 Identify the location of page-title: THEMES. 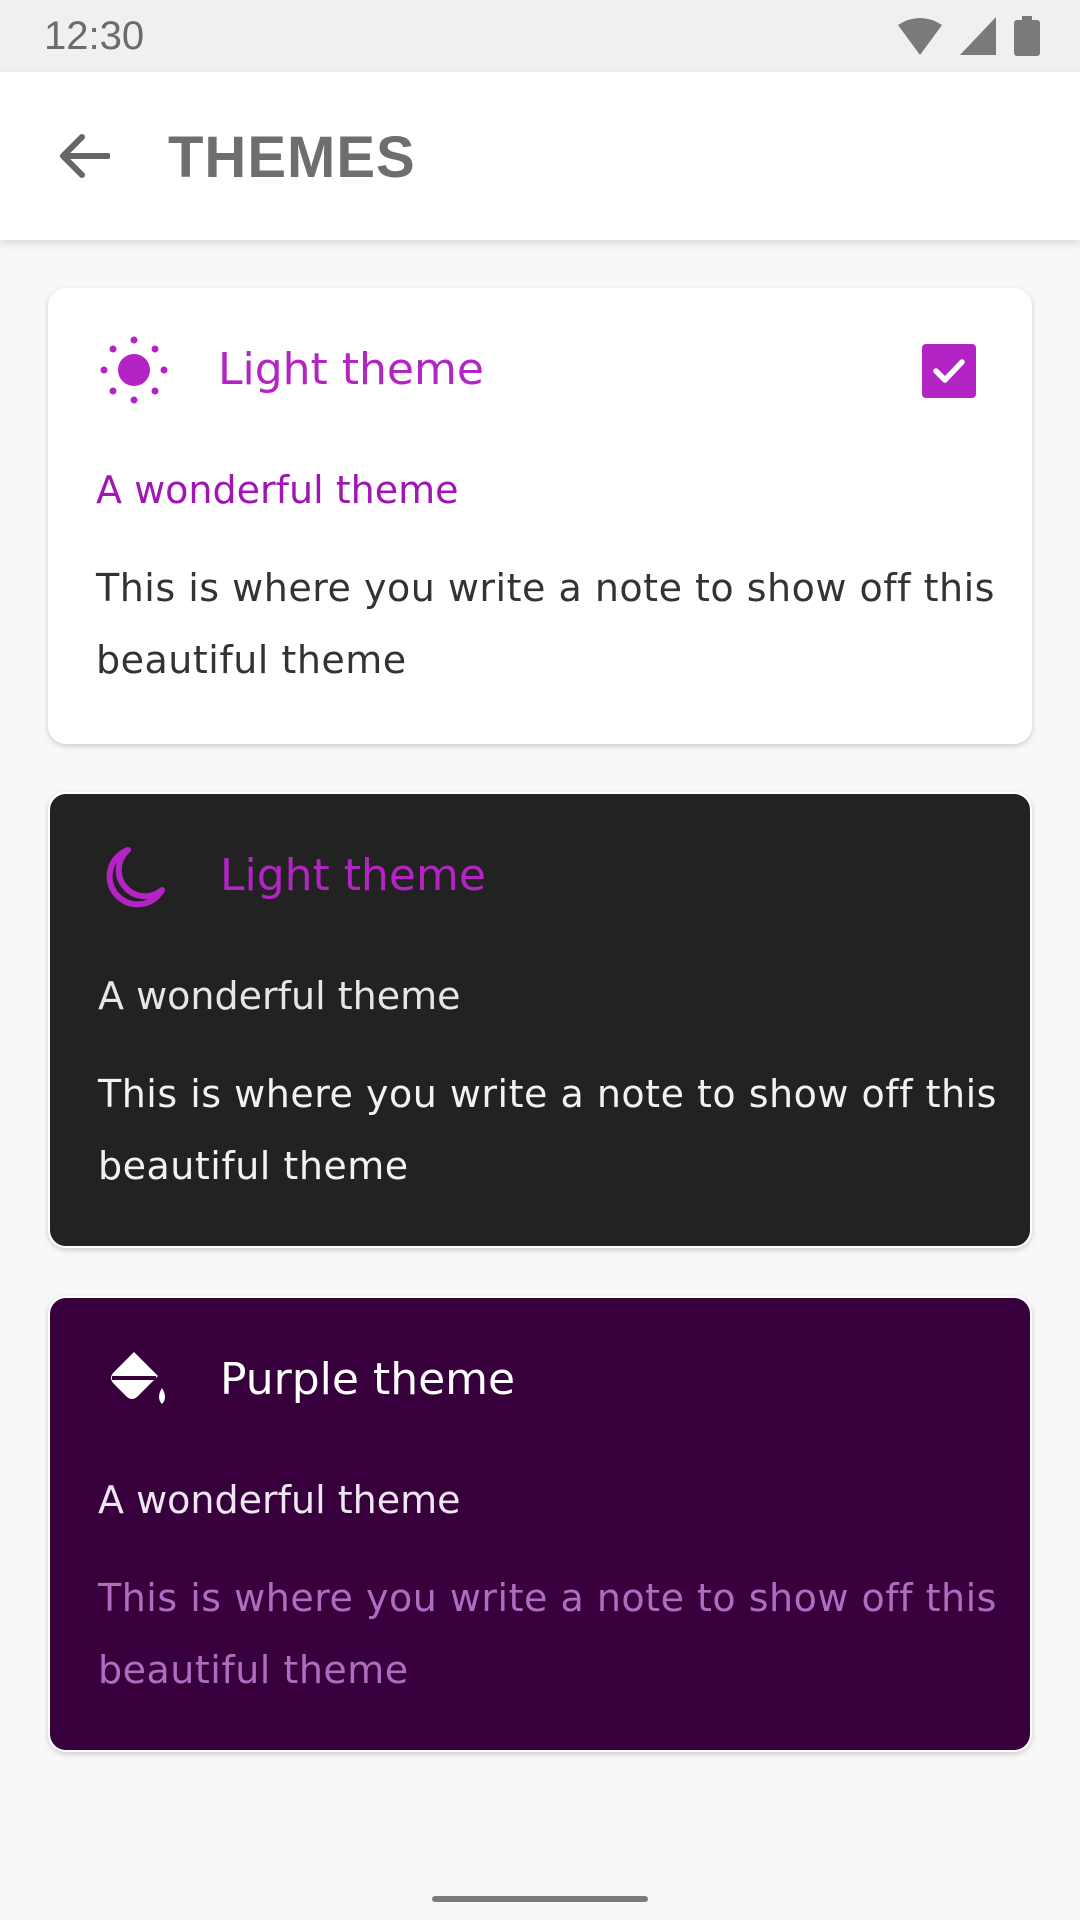
(292, 157).